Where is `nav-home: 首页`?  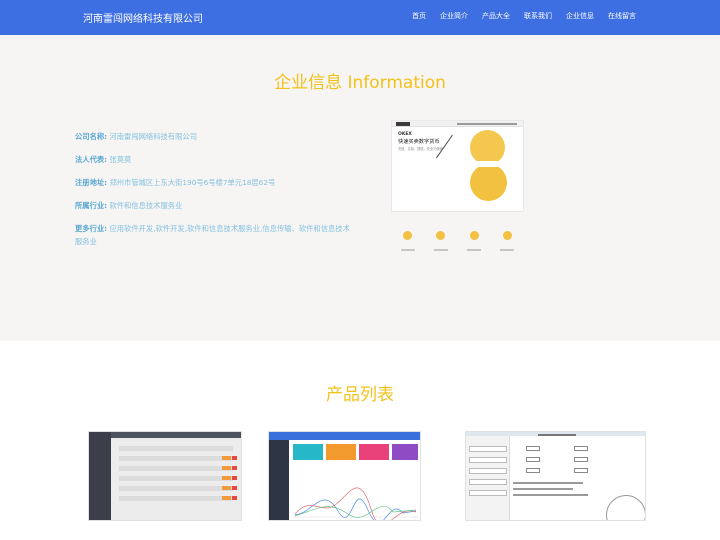
nav-home: 首页 is located at coordinates (419, 16).